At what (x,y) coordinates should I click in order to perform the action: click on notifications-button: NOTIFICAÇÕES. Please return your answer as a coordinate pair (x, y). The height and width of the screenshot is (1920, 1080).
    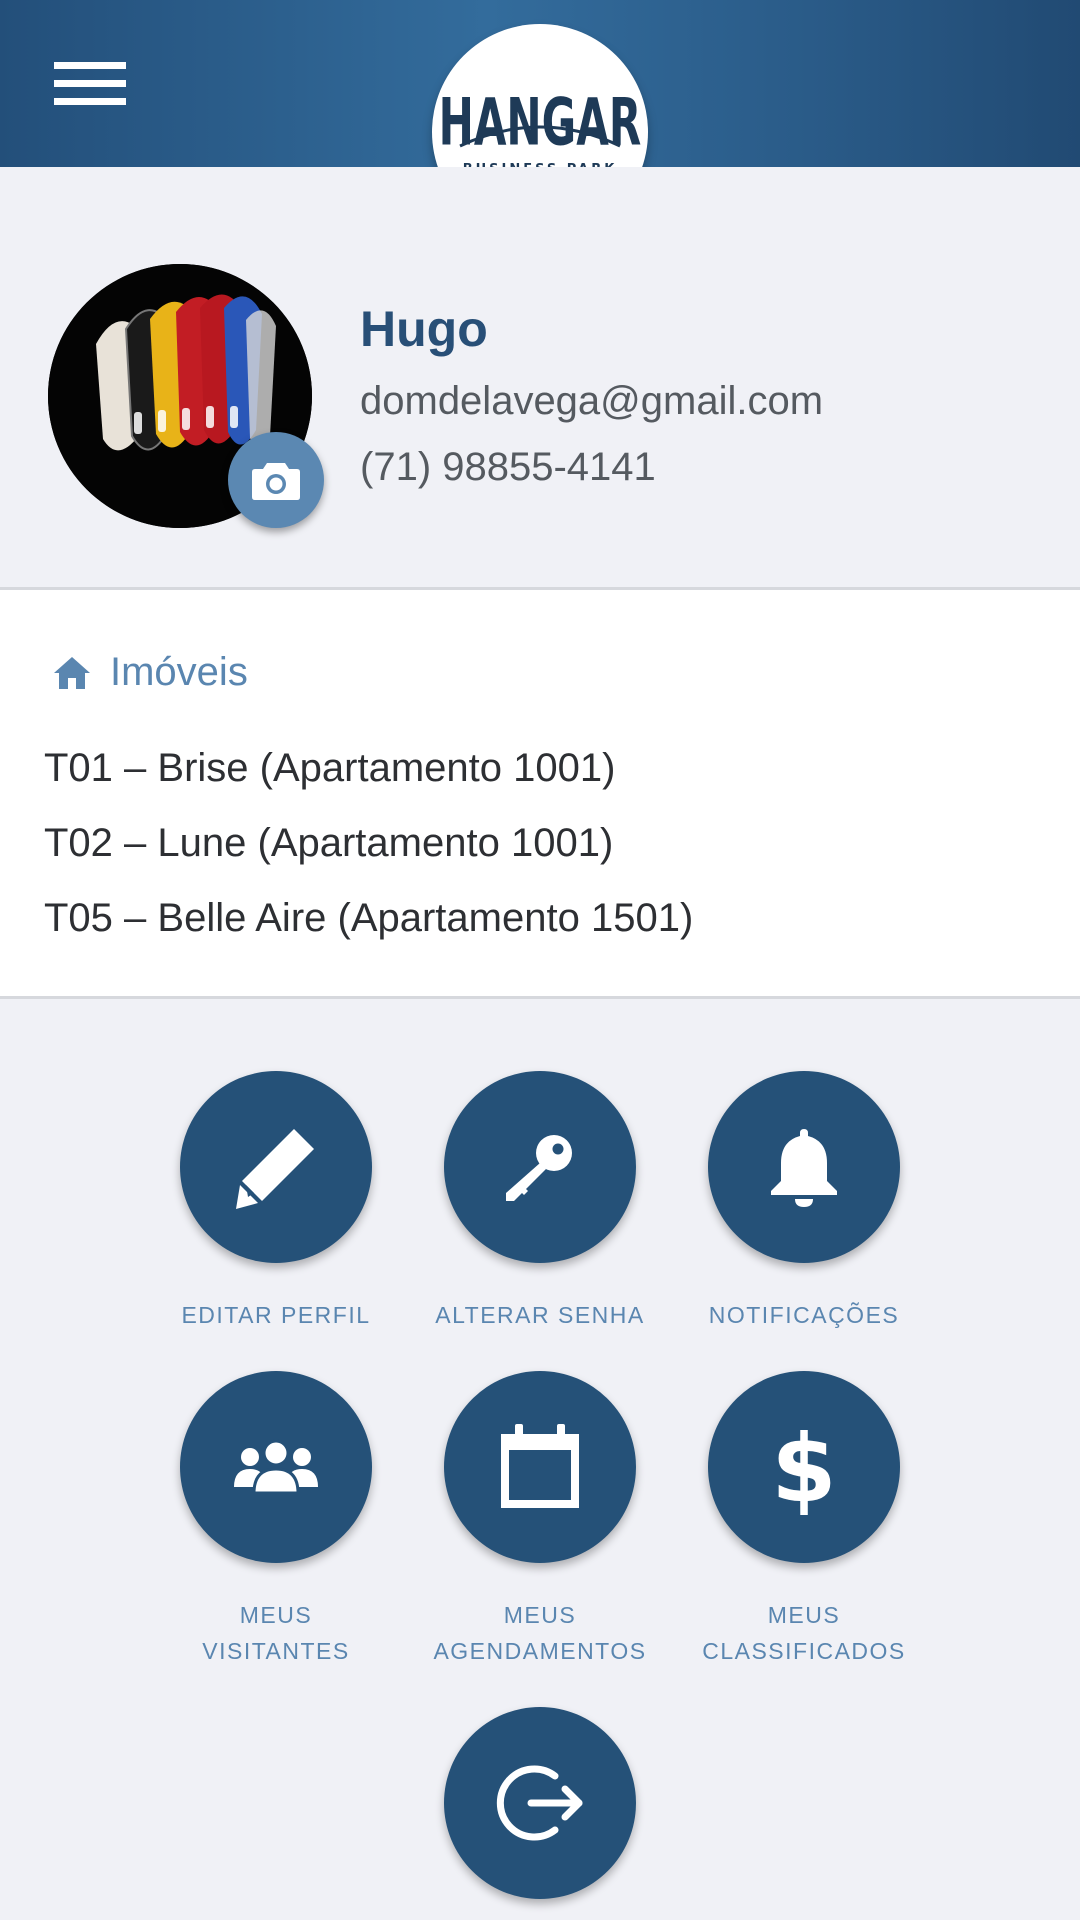
    Looking at the image, I should click on (804, 1202).